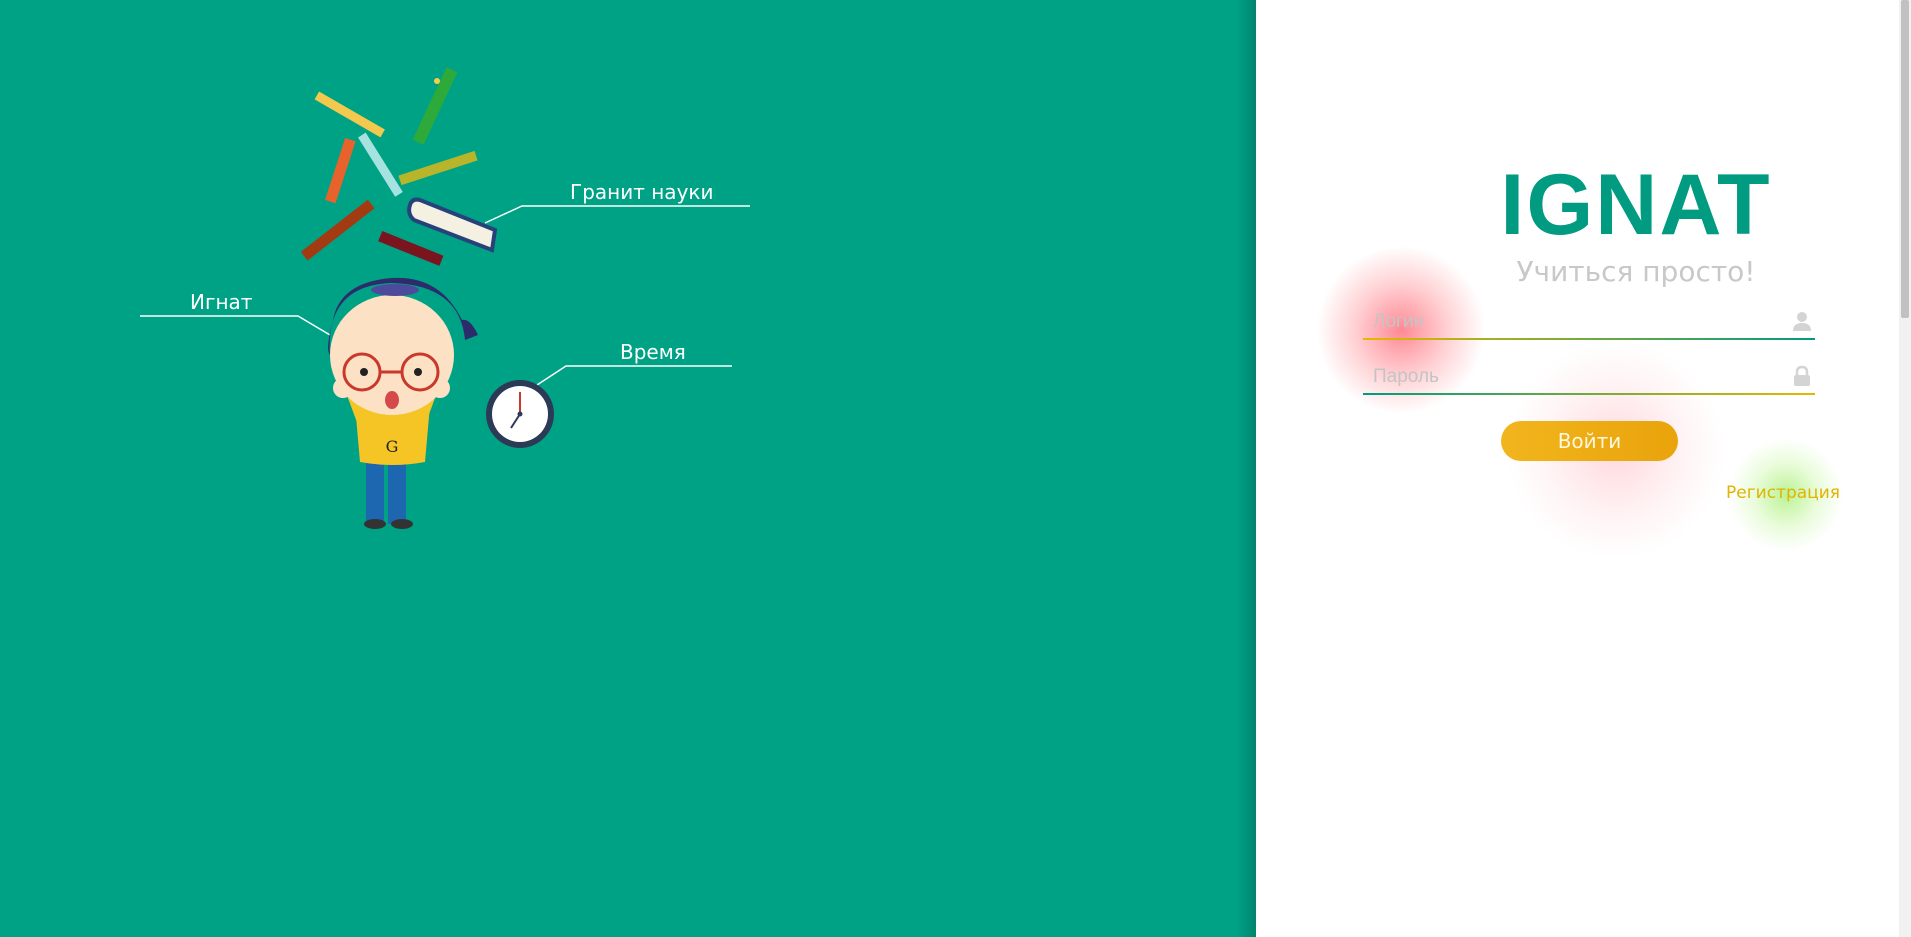 This screenshot has height=937, width=1911. Describe the element at coordinates (1589, 441) in the screenshot. I see `login-button: Войти` at that location.